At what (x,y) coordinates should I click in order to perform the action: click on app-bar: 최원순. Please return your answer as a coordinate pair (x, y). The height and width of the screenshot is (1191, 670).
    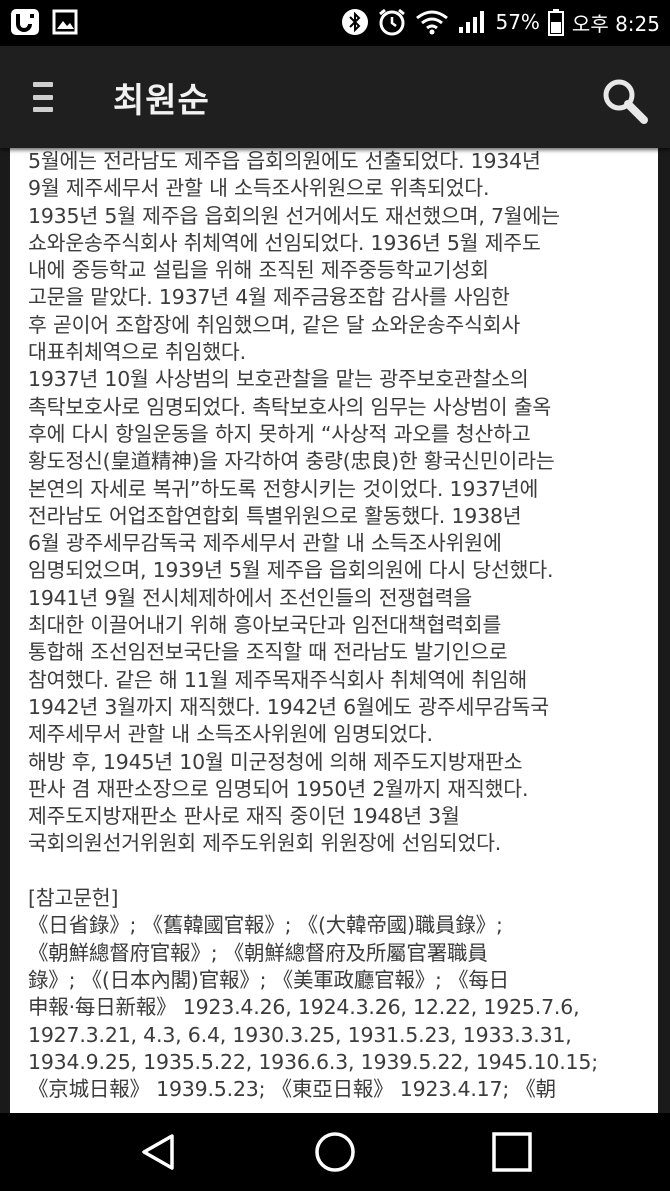
    Looking at the image, I should click on (335, 97).